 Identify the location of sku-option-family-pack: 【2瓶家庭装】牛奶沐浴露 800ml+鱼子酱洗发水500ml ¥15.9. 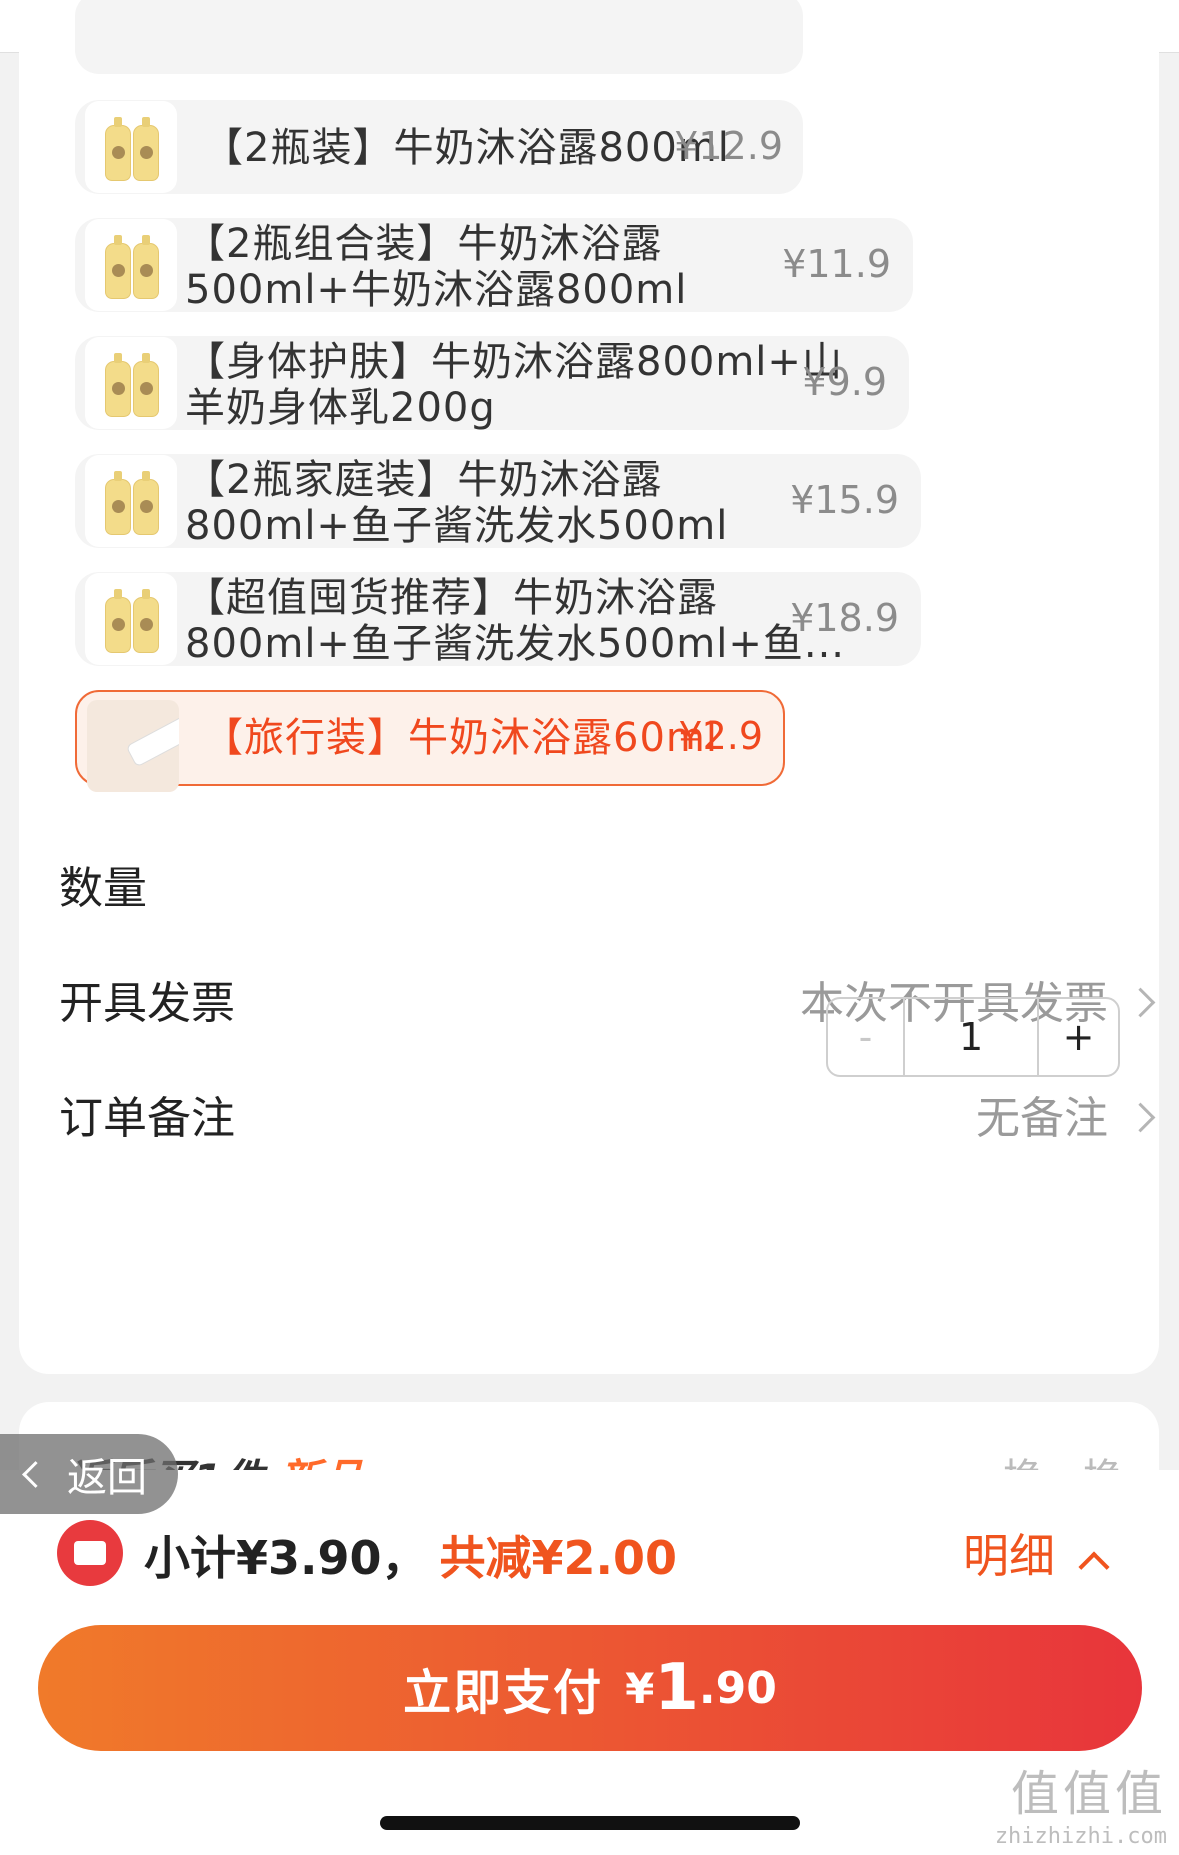
(498, 501).